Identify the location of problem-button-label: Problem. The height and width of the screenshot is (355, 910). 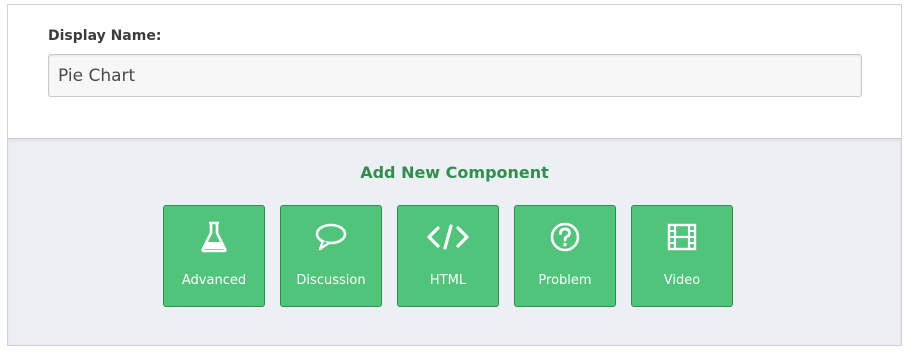
(565, 280).